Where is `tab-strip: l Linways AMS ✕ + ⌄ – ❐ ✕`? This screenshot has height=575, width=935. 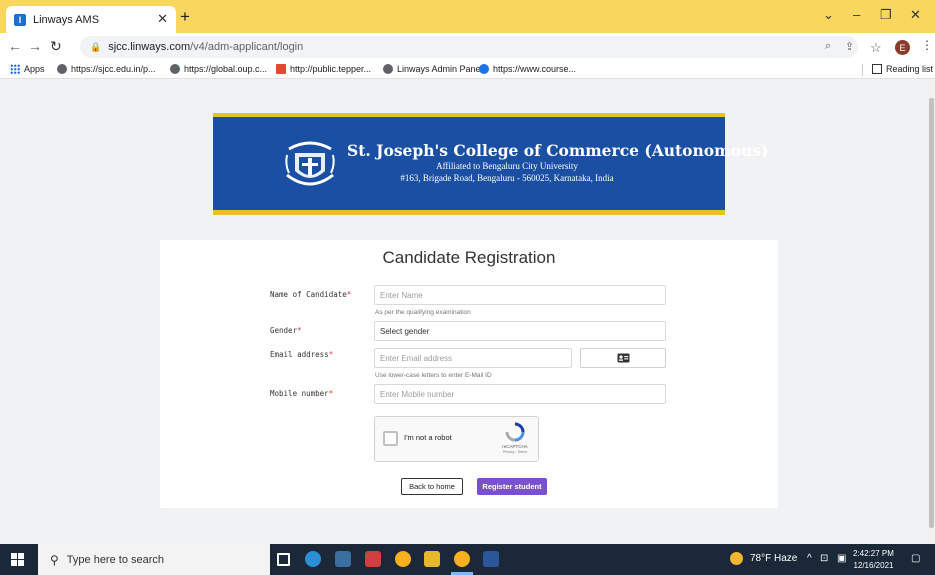 tab-strip: l Linways AMS ✕ + ⌄ – ❐ ✕ is located at coordinates (467, 16).